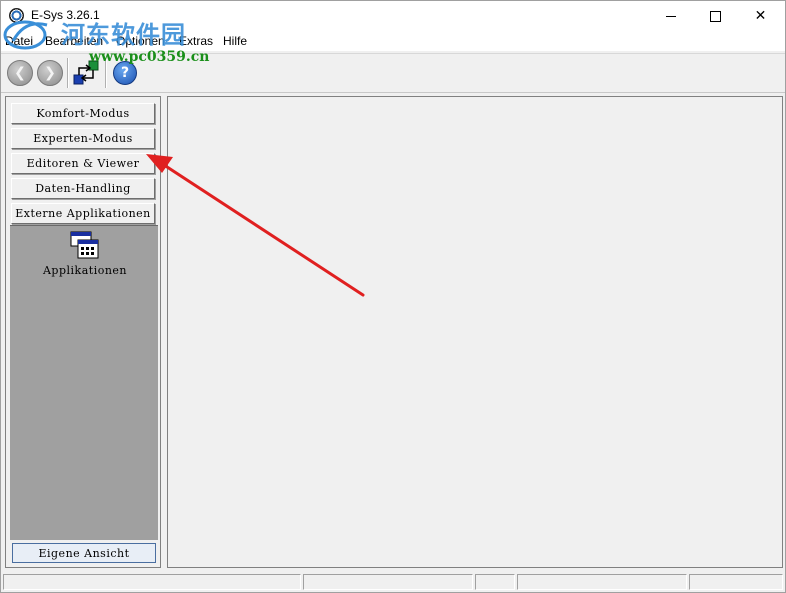 This screenshot has width=786, height=593. I want to click on nav-button-experten-modus: Experten-Modus, so click(83, 138).